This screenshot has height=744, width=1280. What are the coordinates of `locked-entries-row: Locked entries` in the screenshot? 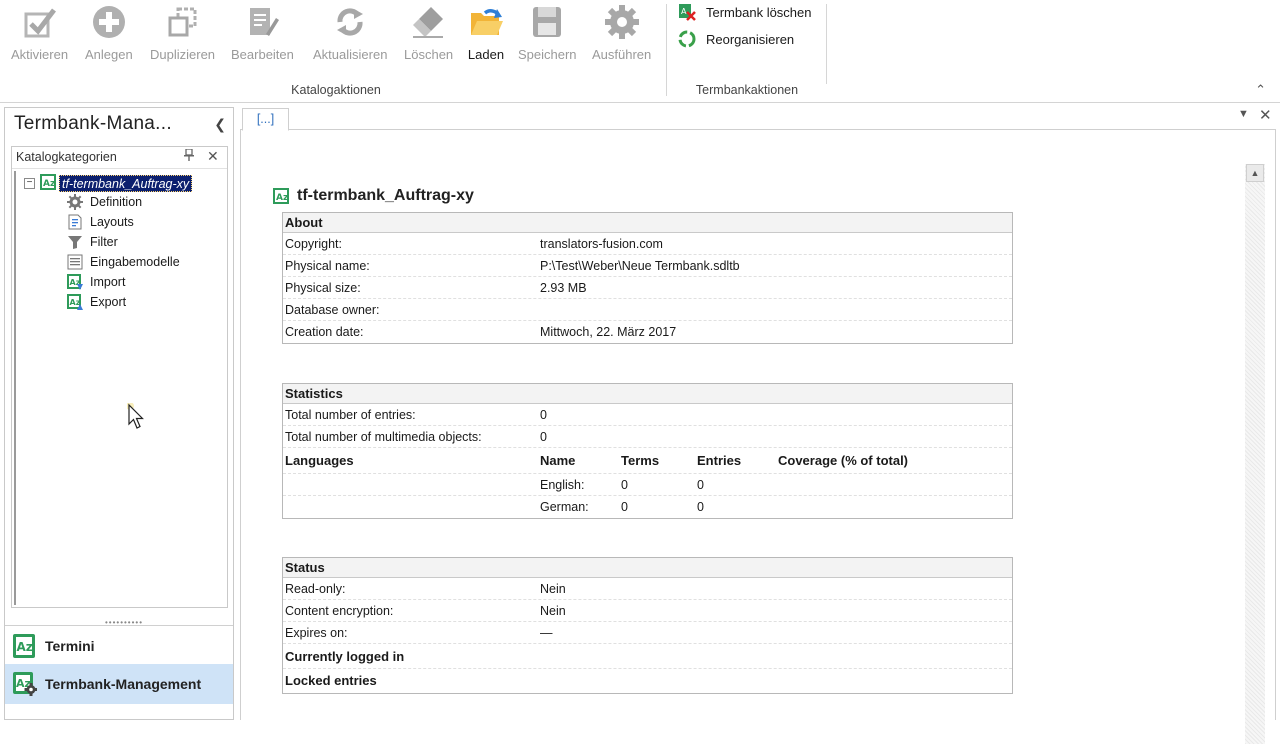 It's located at (647, 681).